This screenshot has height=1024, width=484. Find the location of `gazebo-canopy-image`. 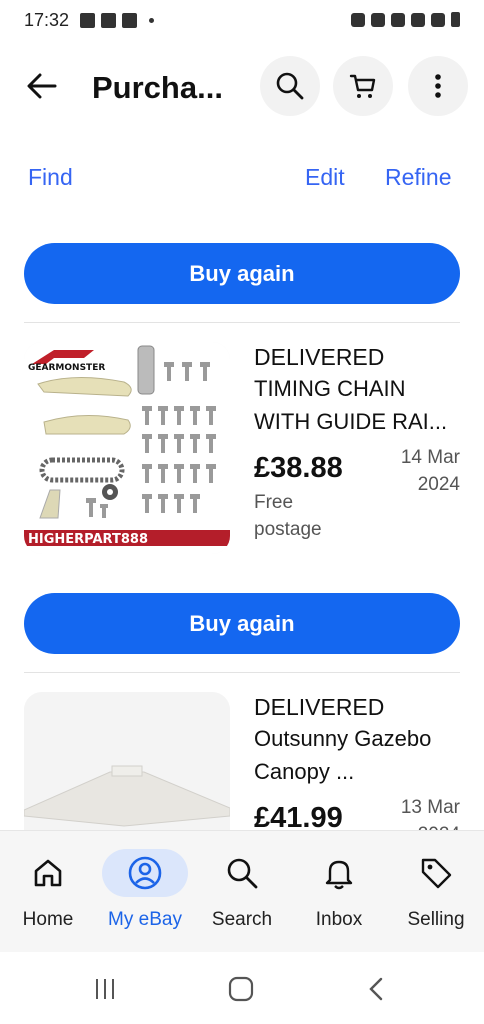

gazebo-canopy-image is located at coordinates (127, 762).